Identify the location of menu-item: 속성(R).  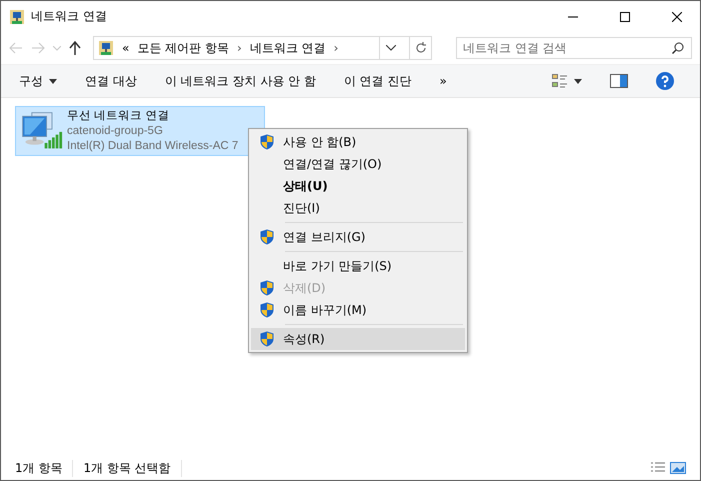
(358, 339).